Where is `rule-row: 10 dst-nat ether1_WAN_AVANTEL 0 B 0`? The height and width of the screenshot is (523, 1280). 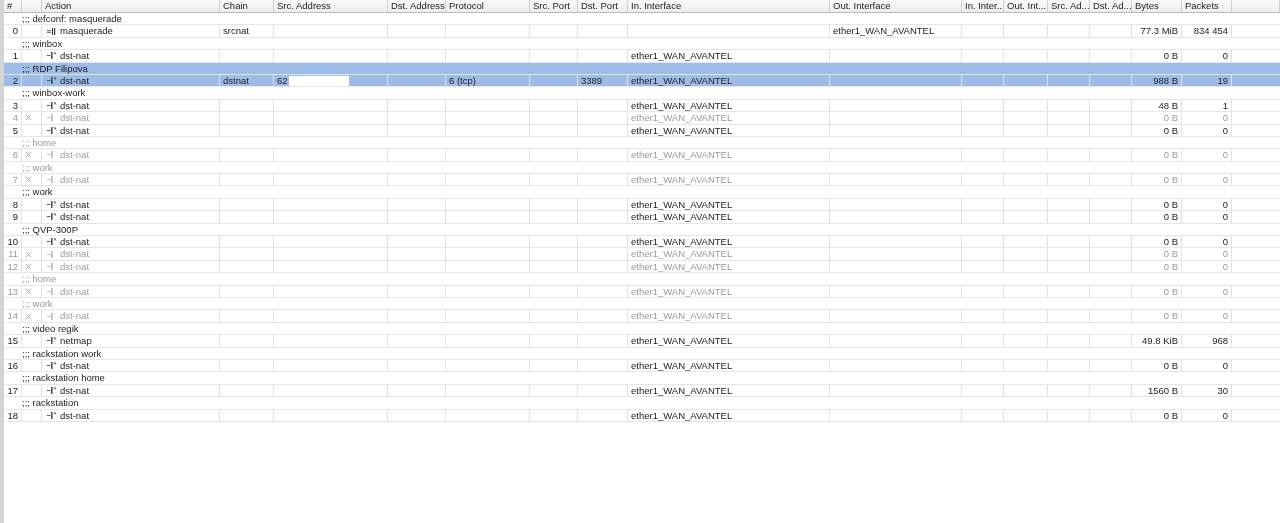
rule-row: 10 dst-nat ether1_WAN_AVANTEL 0 B 0 is located at coordinates (642, 242).